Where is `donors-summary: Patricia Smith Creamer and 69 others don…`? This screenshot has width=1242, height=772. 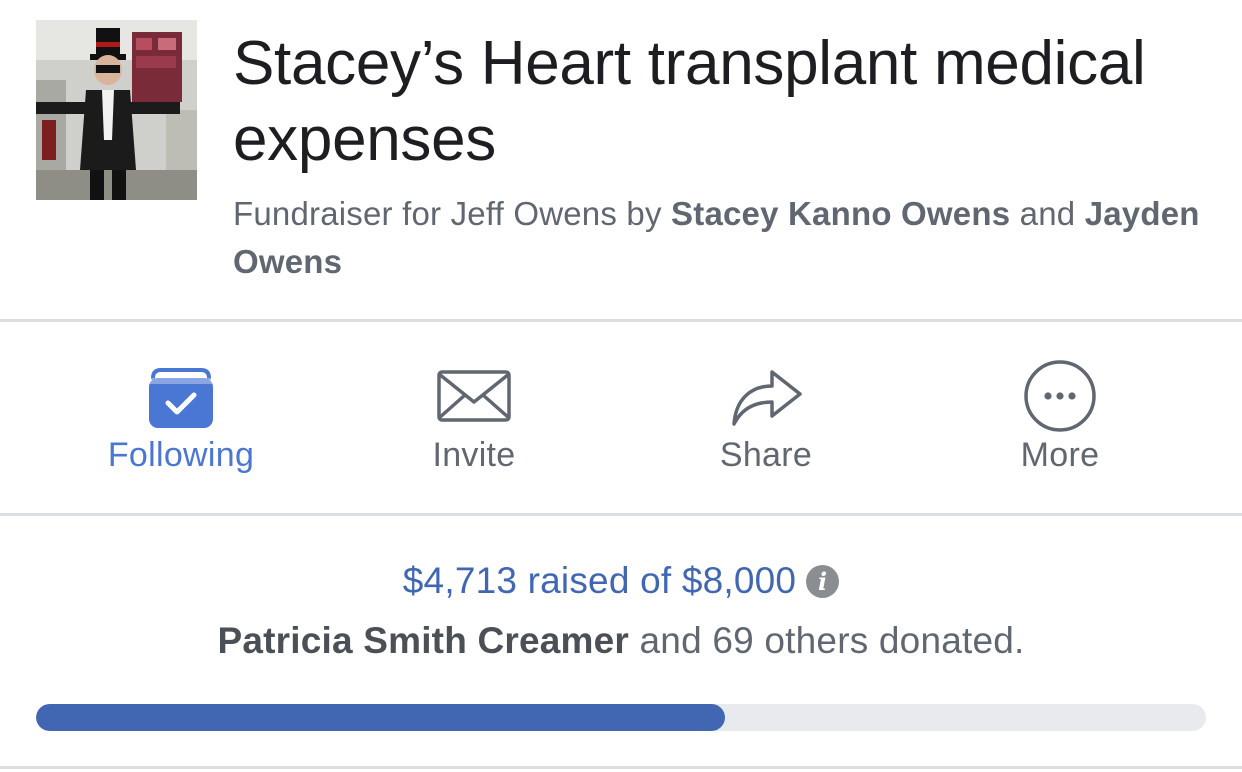
donors-summary: Patricia Smith Creamer and 69 others don… is located at coordinates (621, 641).